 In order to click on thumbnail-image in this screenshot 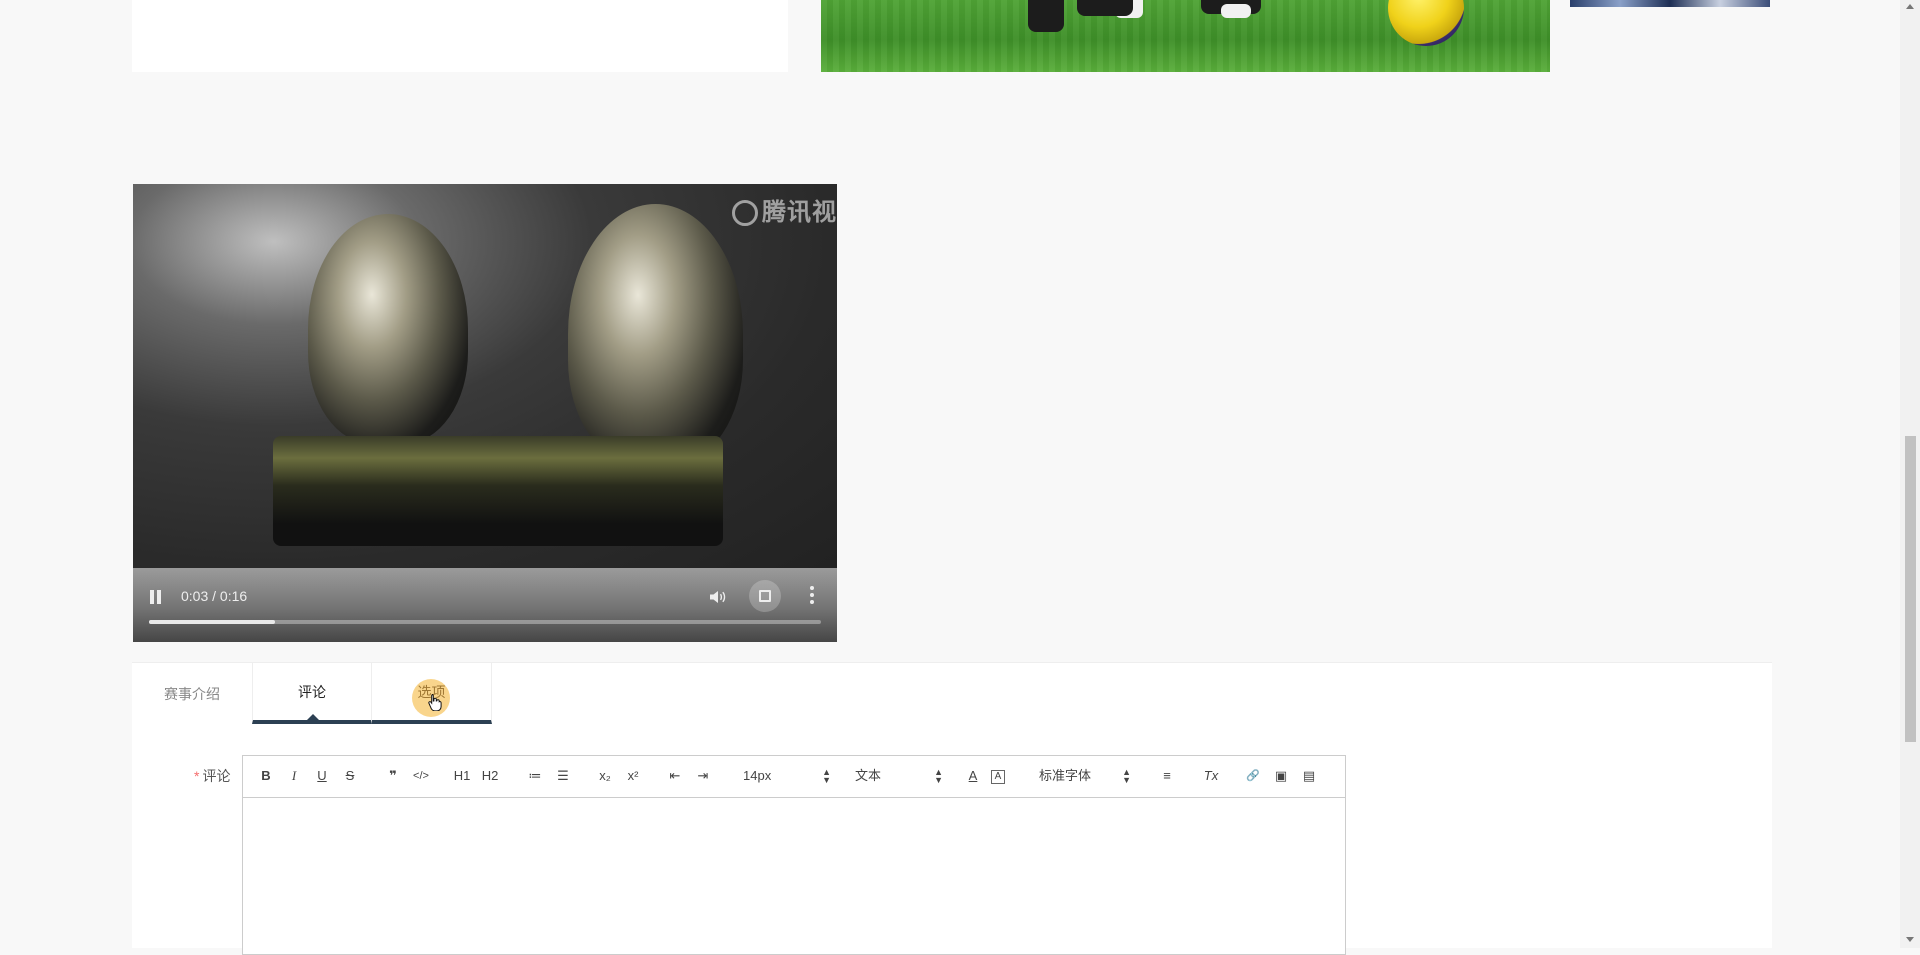, I will do `click(1670, 3)`.